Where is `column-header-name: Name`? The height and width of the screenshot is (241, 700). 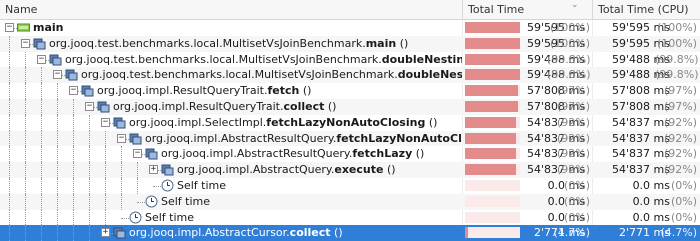
column-header-name: Name is located at coordinates (231, 10).